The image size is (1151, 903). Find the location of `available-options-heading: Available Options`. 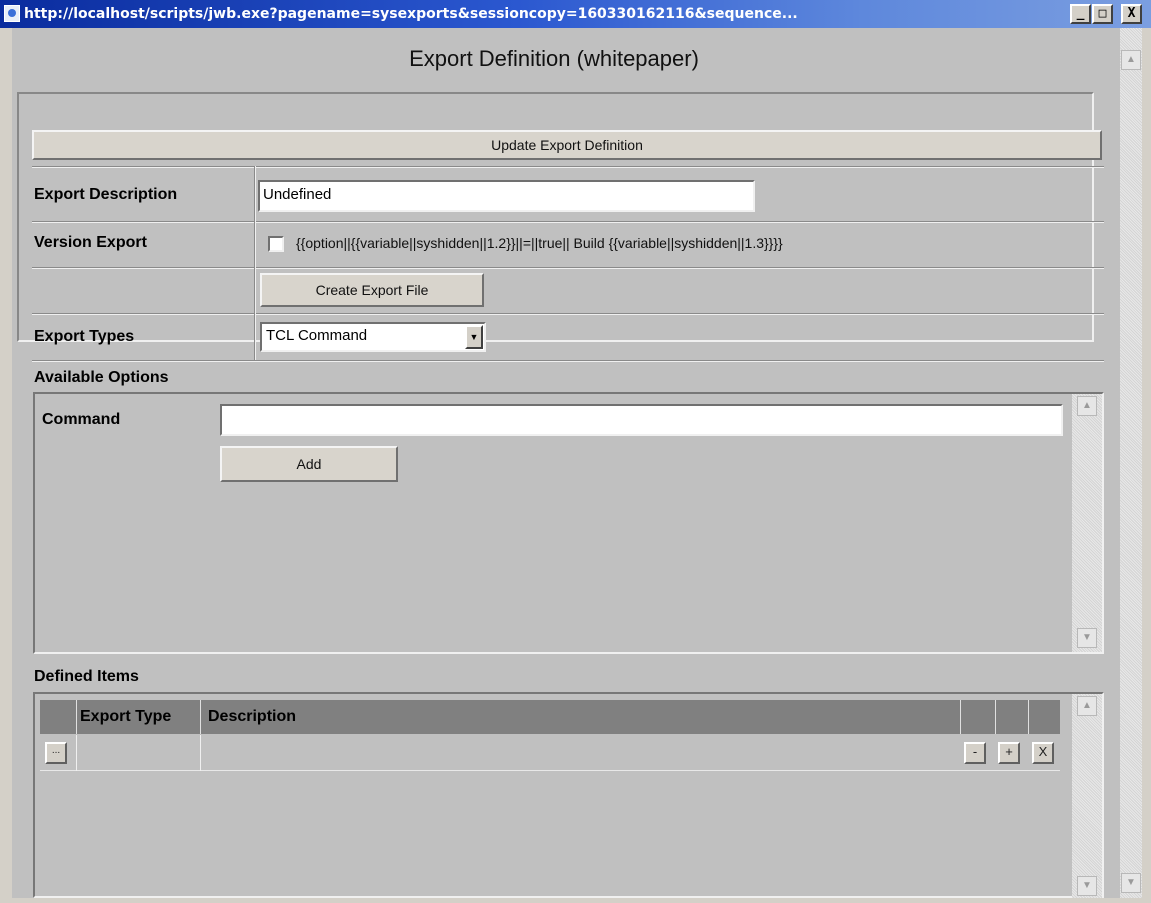

available-options-heading: Available Options is located at coordinates (101, 377).